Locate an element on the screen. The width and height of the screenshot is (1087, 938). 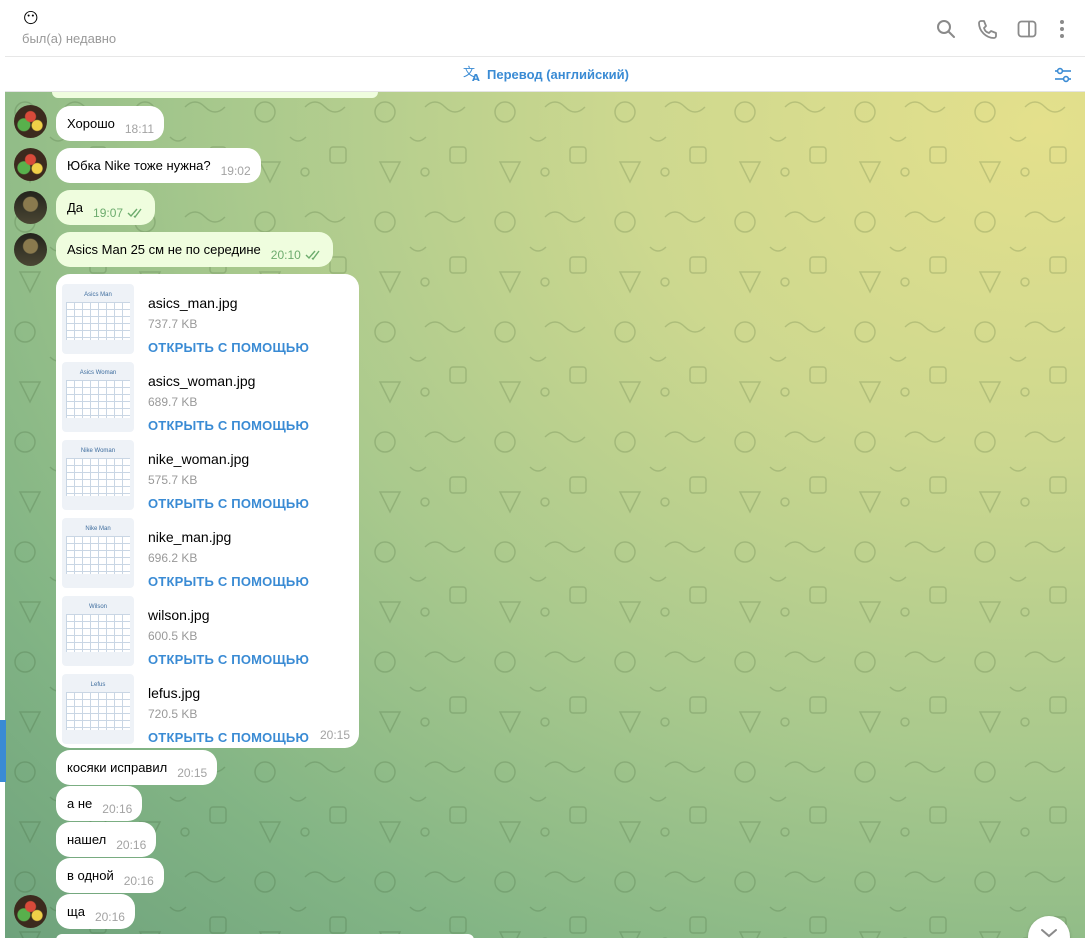
translate-bar: 文A Перевод (английский) is located at coordinates (545, 74).